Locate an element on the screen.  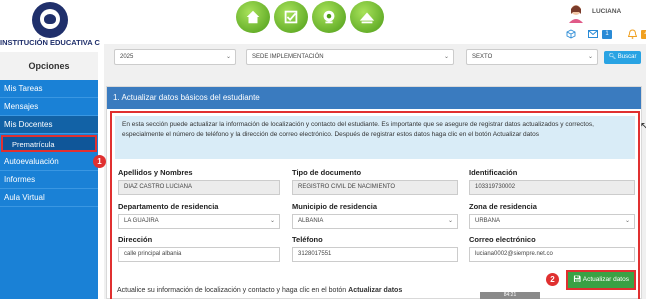
nombres-value: DIAZ CASTRO LUCIANA is located at coordinates (199, 187).